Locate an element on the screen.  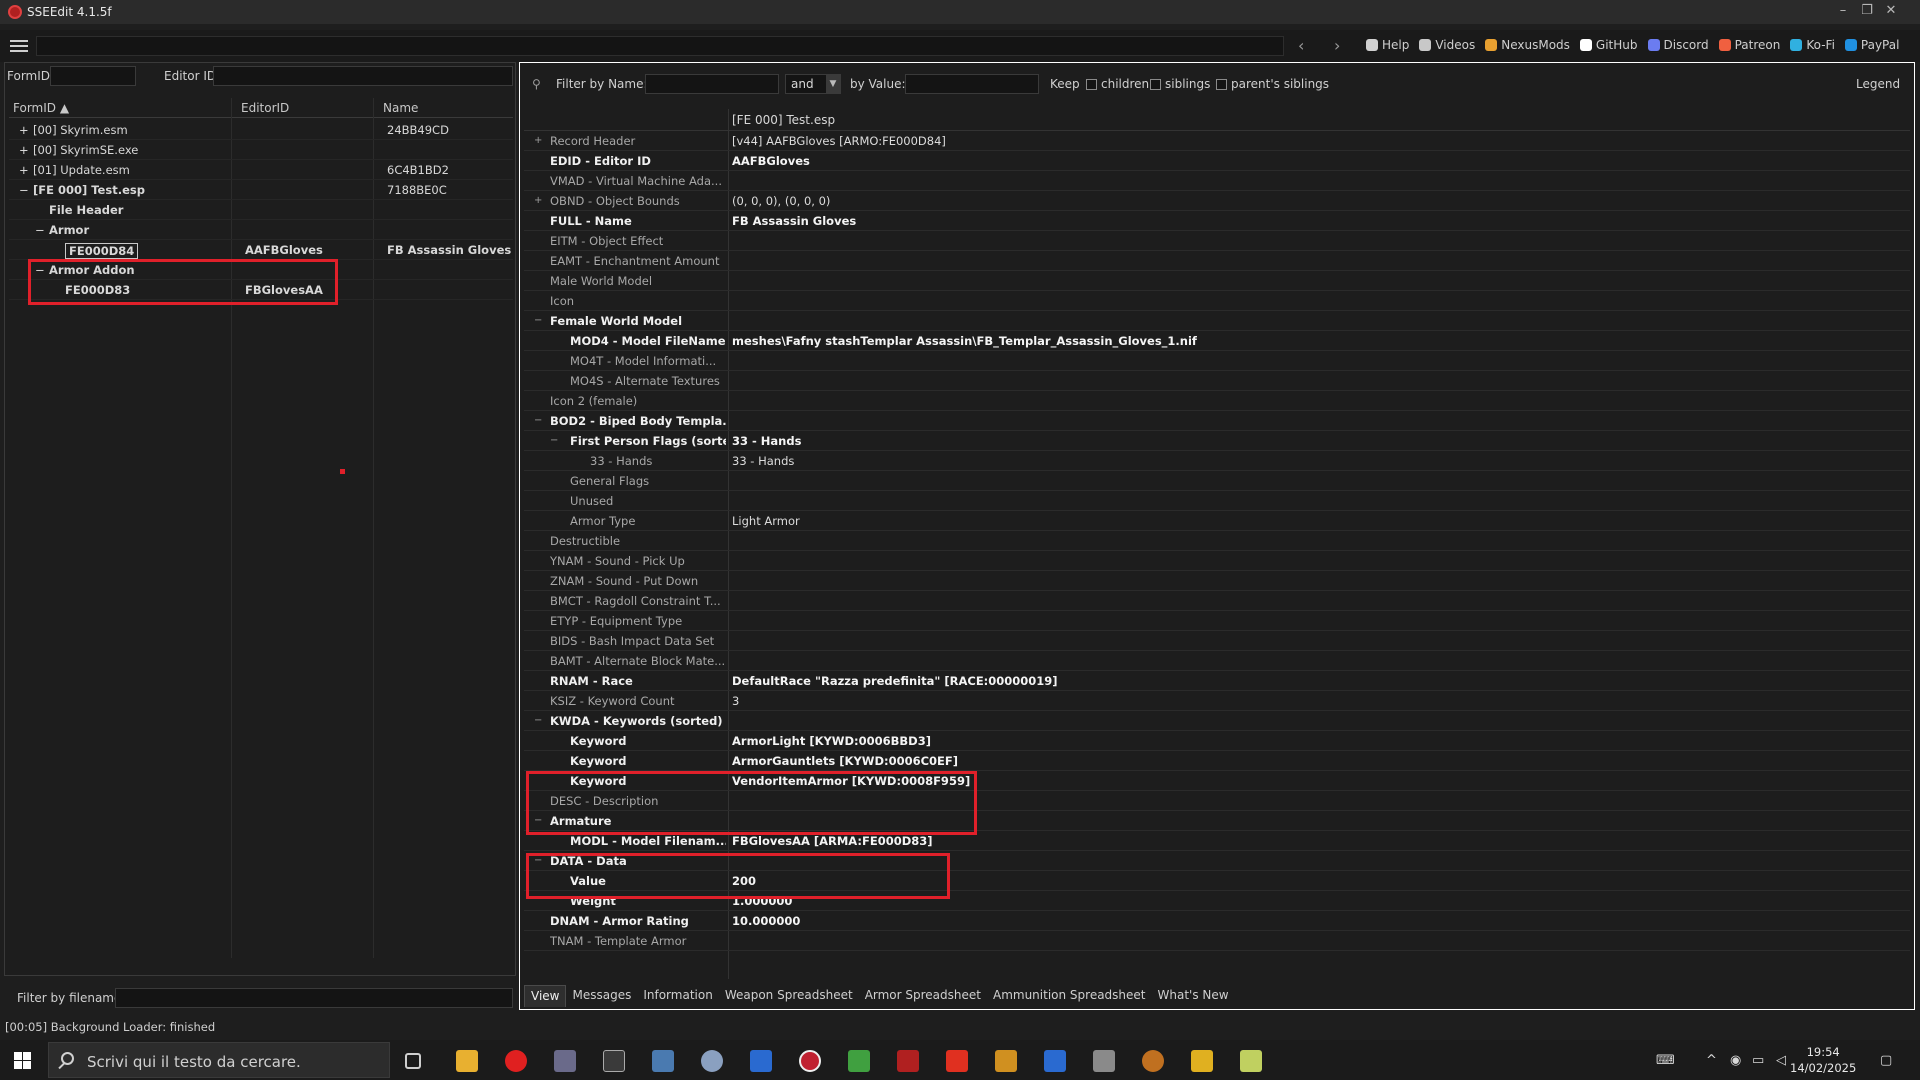
task-view-icon is located at coordinates (413, 1061).